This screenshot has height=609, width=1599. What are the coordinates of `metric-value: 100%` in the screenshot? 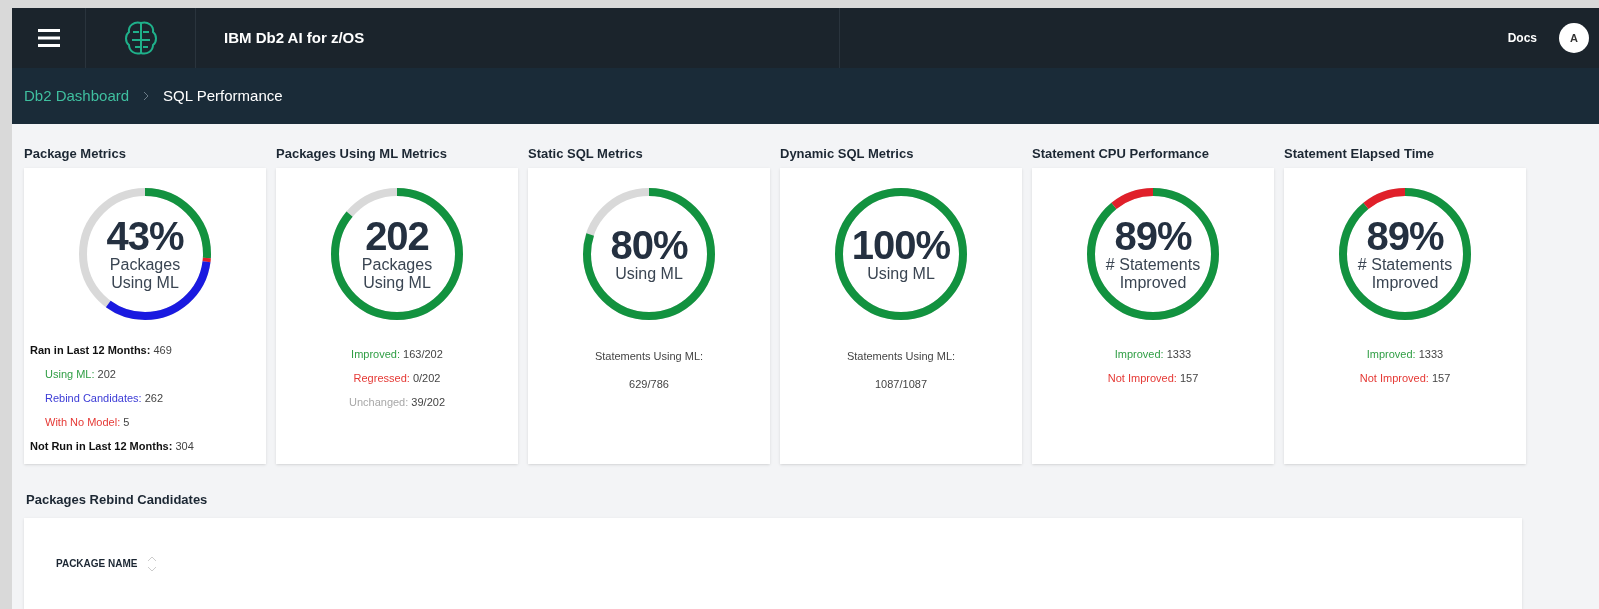 It's located at (901, 245).